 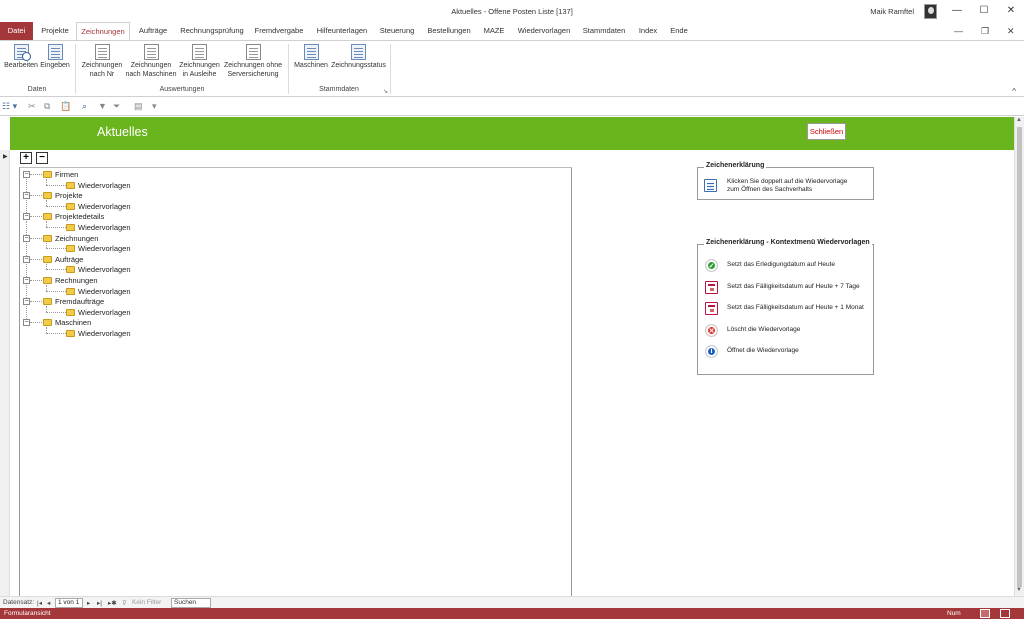 What do you see at coordinates (102, 52) in the screenshot?
I see `report-icon` at bounding box center [102, 52].